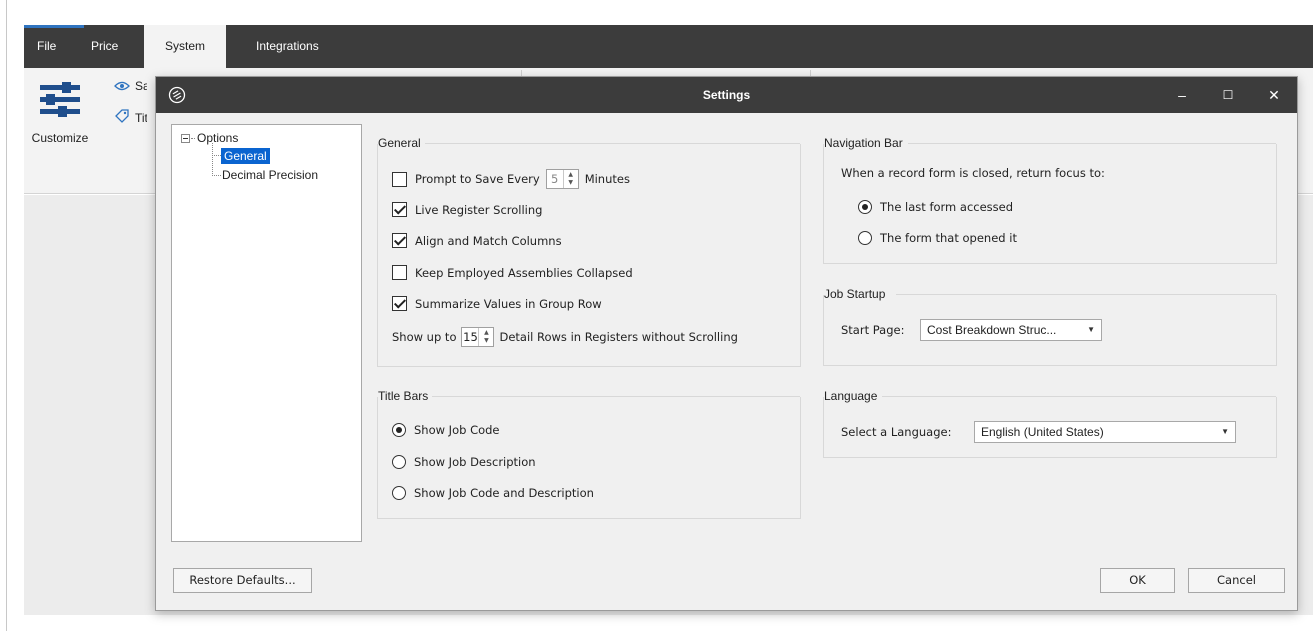  Describe the element at coordinates (865, 207) in the screenshot. I see `last-form-accessed-radio` at that location.